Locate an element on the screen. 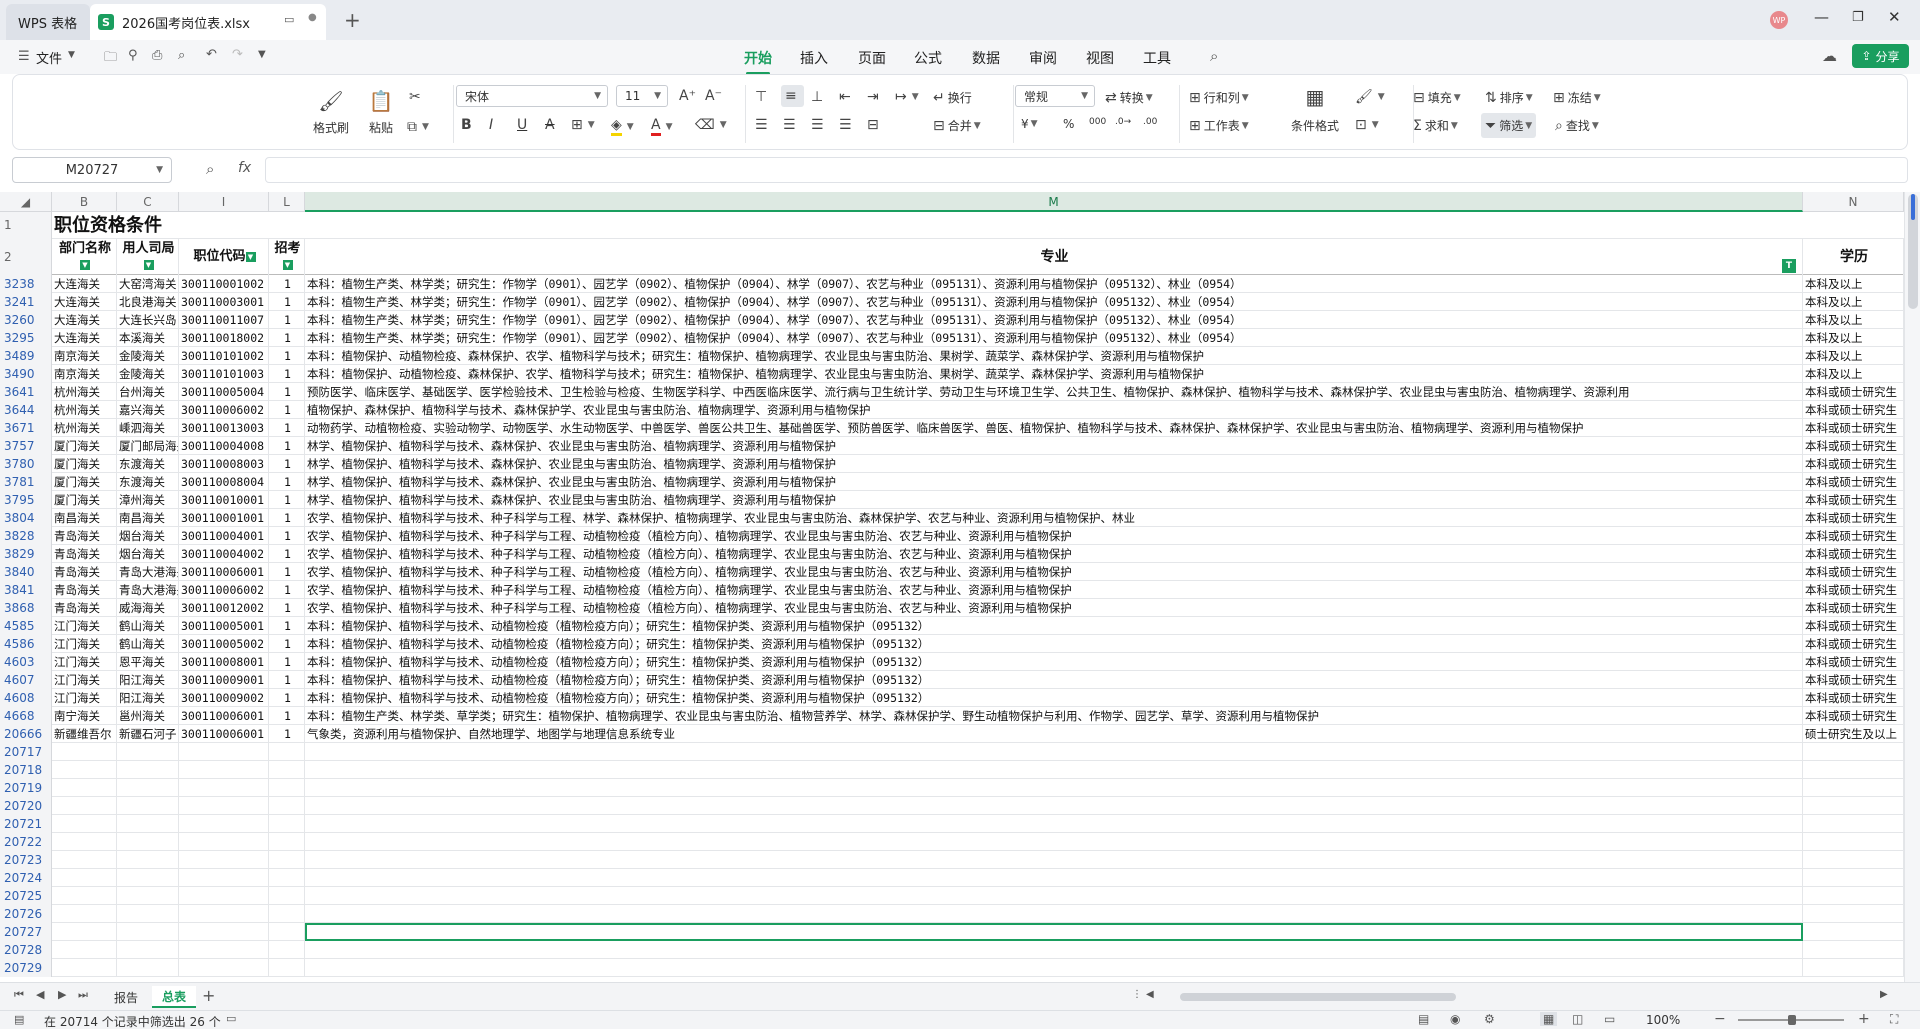 This screenshot has height=1029, width=1920. cell-i: 300110101003 is located at coordinates (224, 374).